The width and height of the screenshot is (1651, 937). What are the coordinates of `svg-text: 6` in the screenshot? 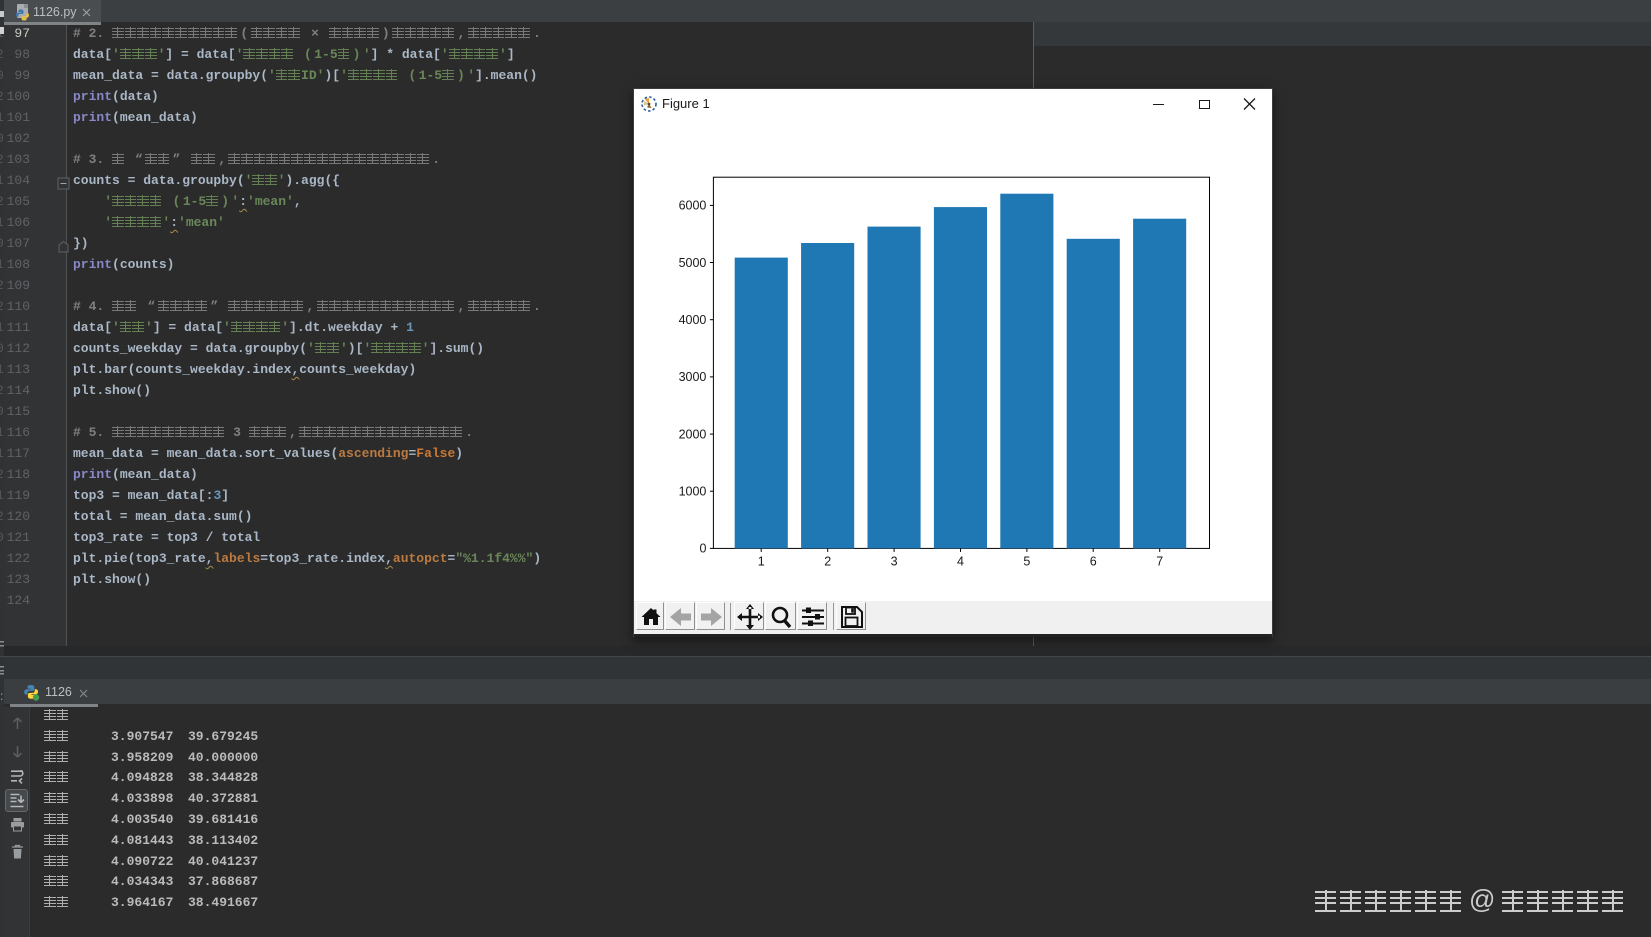 It's located at (1093, 561).